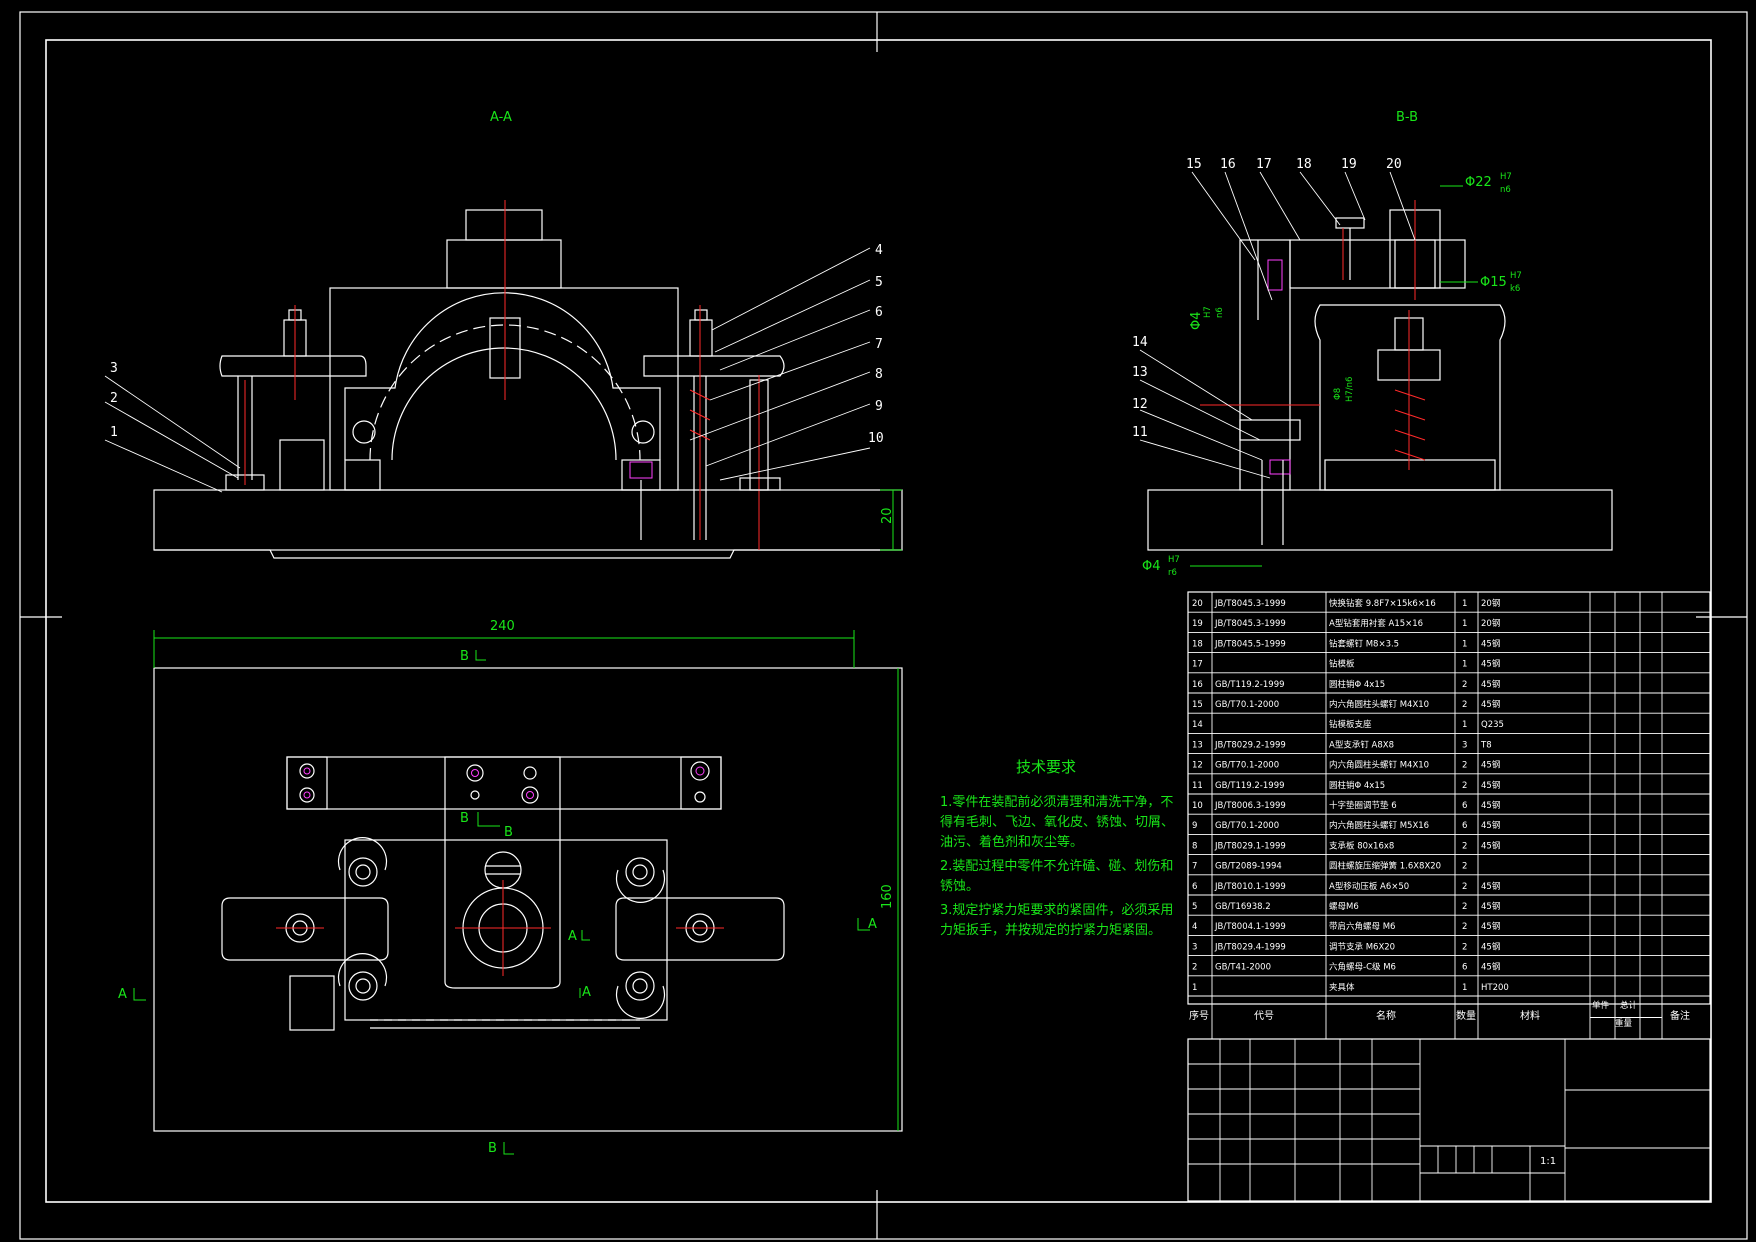 The image size is (1756, 1242). Describe the element at coordinates (1350, 389) in the screenshot. I see `dim-phi8-fit: H7/n6` at that location.